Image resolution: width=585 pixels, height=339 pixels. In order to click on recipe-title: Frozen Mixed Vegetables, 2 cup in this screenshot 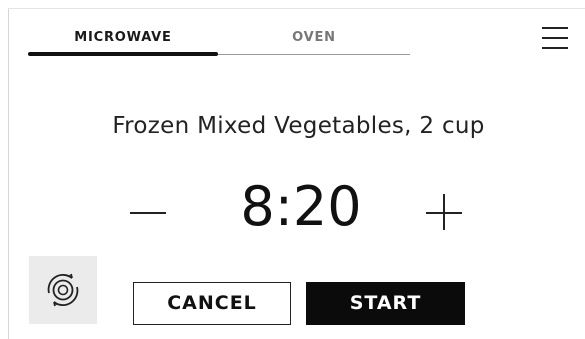, I will do `click(298, 126)`.